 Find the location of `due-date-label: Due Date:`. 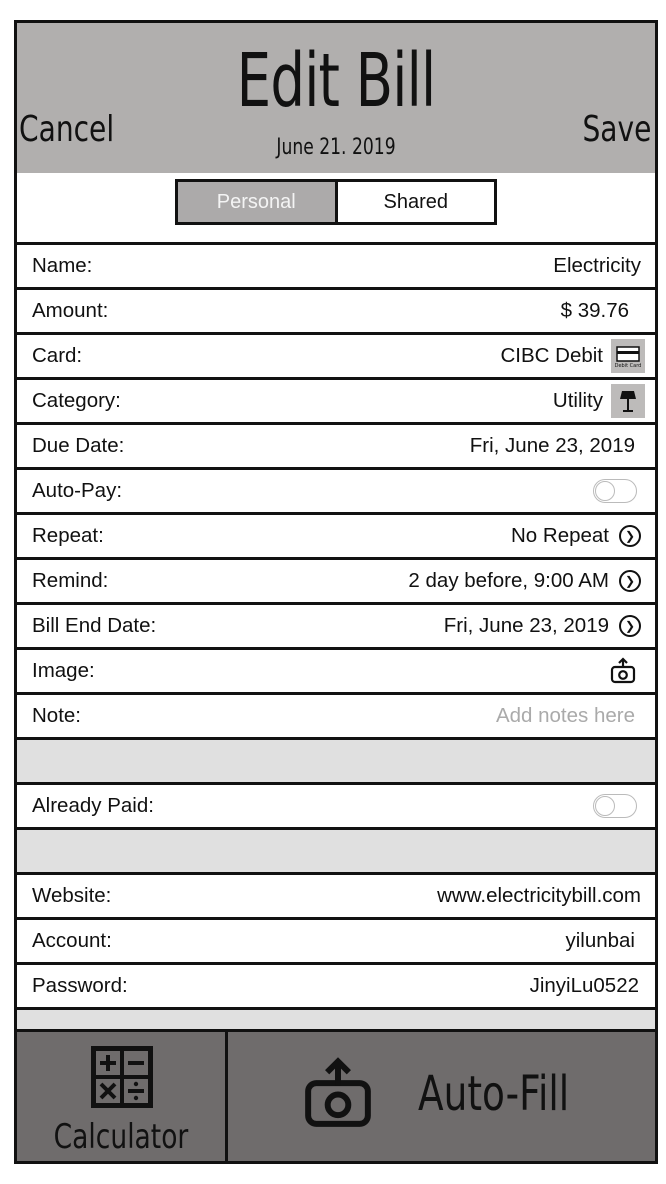

due-date-label: Due Date: is located at coordinates (78, 445).